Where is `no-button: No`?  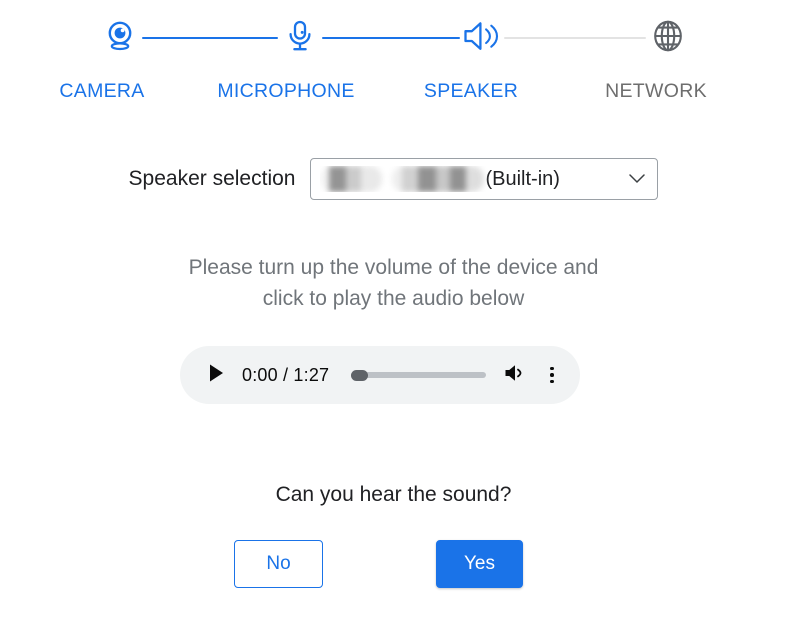 no-button: No is located at coordinates (278, 564).